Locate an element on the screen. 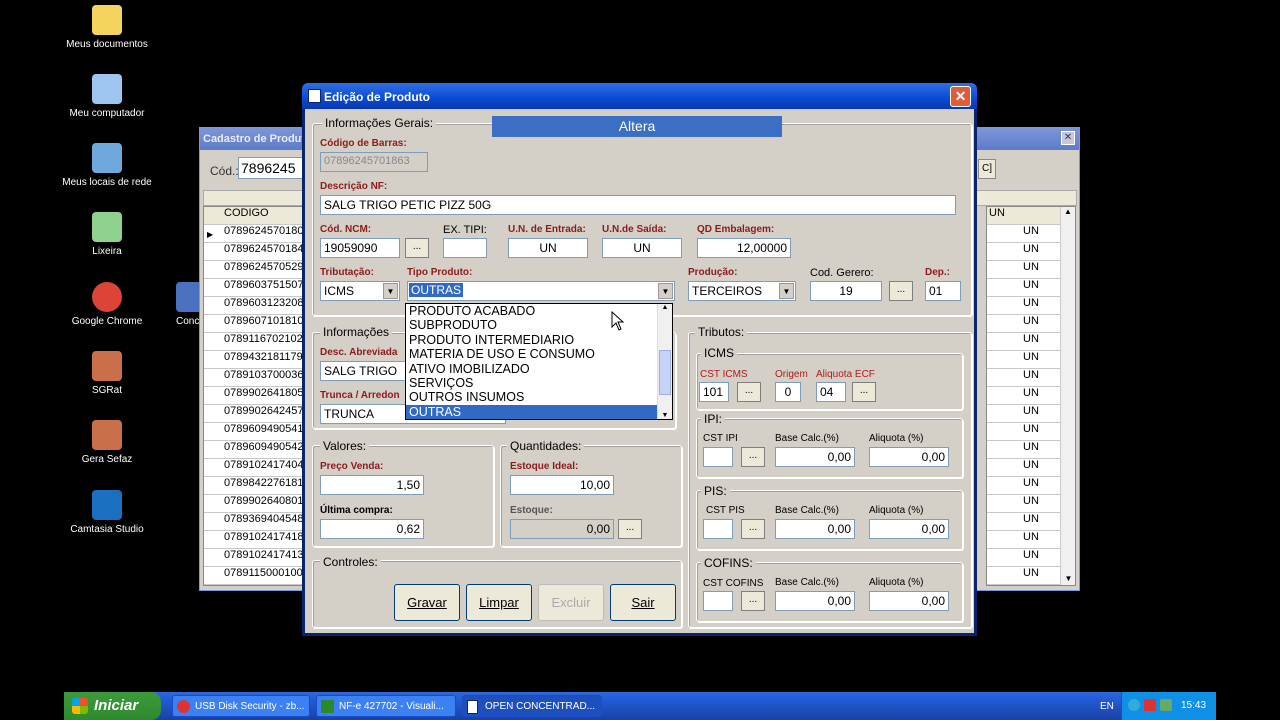 This screenshot has width=1280, height=720. pis-base-field: 0,00 is located at coordinates (815, 529).